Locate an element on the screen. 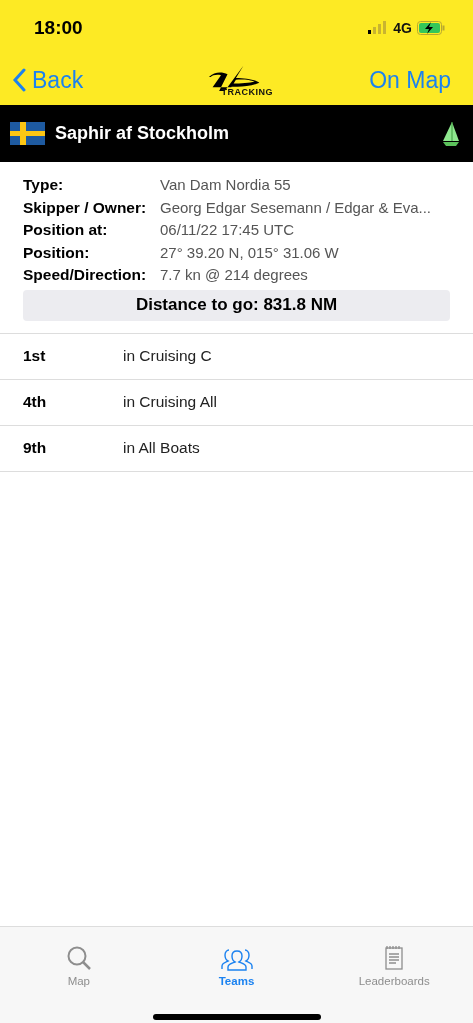 This screenshot has height=1023, width=473. rank: 4th is located at coordinates (35, 402).